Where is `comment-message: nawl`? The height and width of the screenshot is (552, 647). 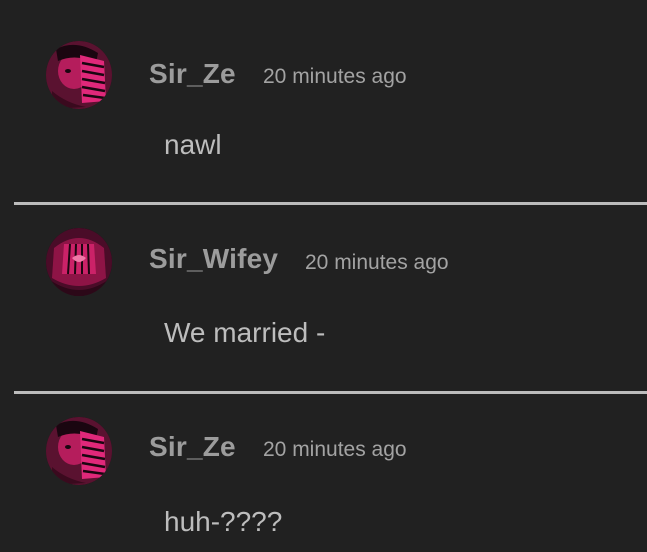 comment-message: nawl is located at coordinates (193, 144).